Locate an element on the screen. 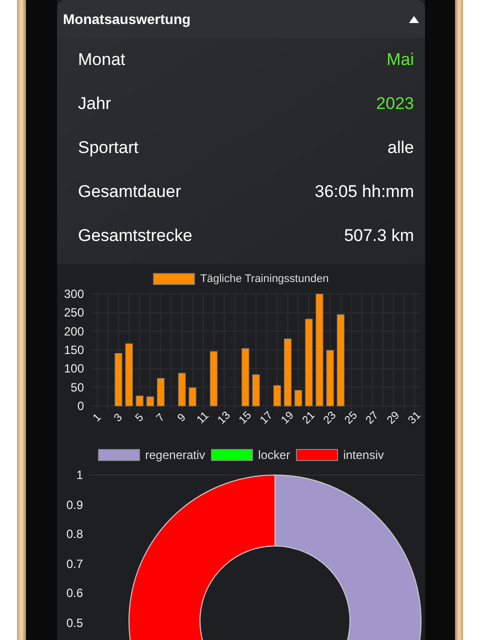  axis-tick-label: 50 is located at coordinates (77, 387).